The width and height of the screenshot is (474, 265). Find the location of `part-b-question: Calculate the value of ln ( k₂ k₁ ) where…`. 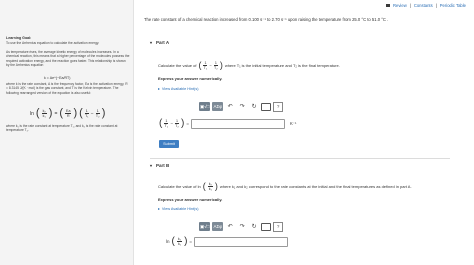

part-b-question: Calculate the value of ln ( k₂ k₁ ) where… is located at coordinates (285, 186).